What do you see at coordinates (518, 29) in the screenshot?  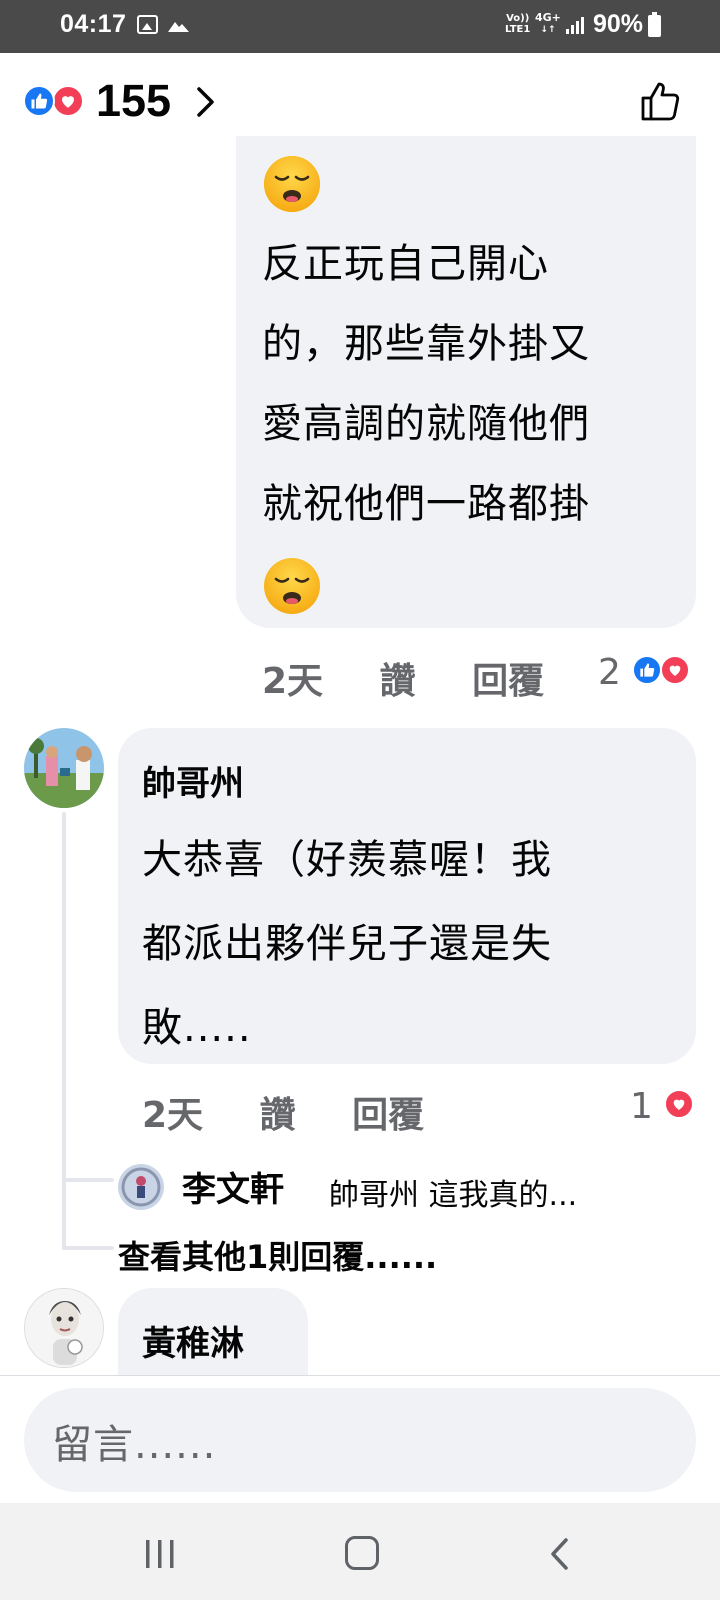 I see `lte-label: LTE1` at bounding box center [518, 29].